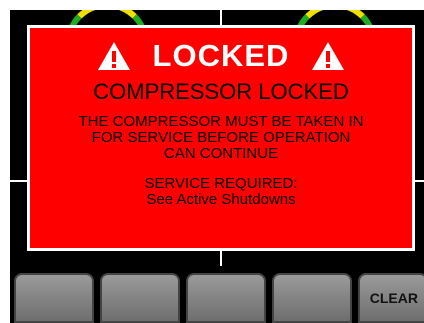  I want to click on message-line: FOR SERVICE BEFORE OPERATION, so click(221, 137).